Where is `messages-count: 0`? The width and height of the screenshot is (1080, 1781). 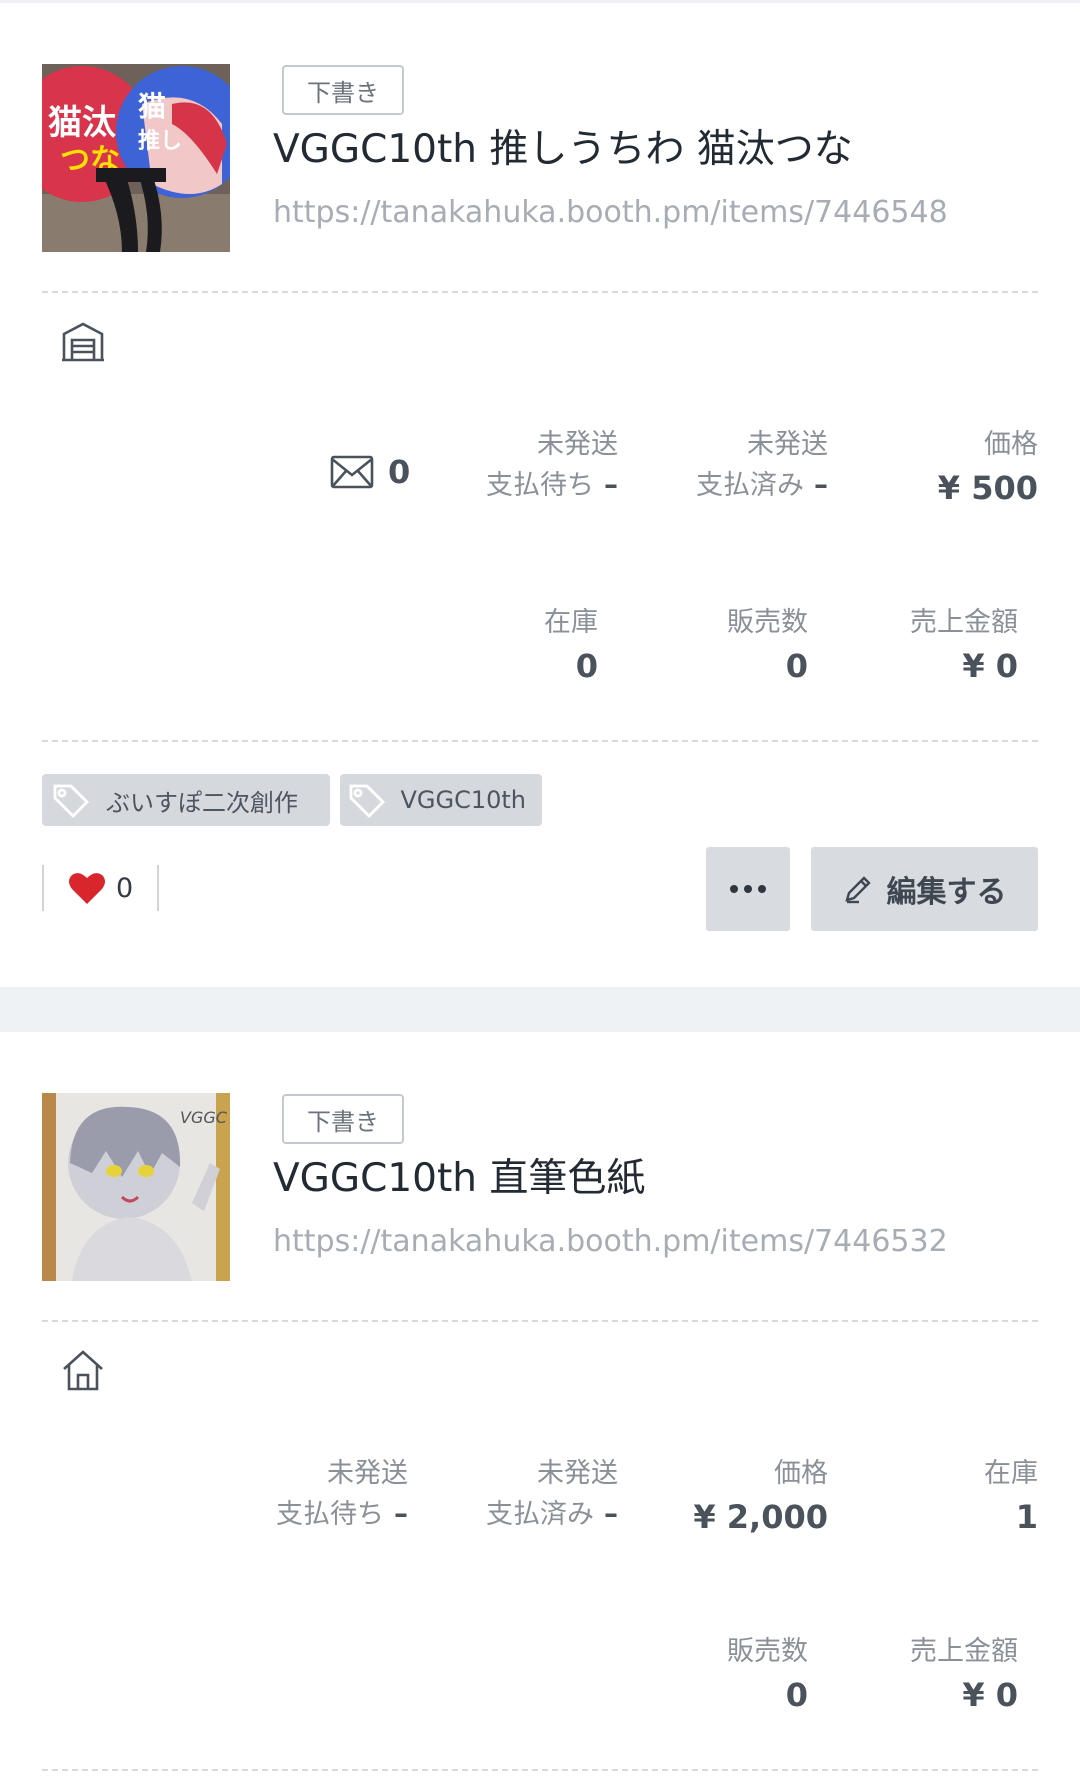 messages-count: 0 is located at coordinates (399, 472).